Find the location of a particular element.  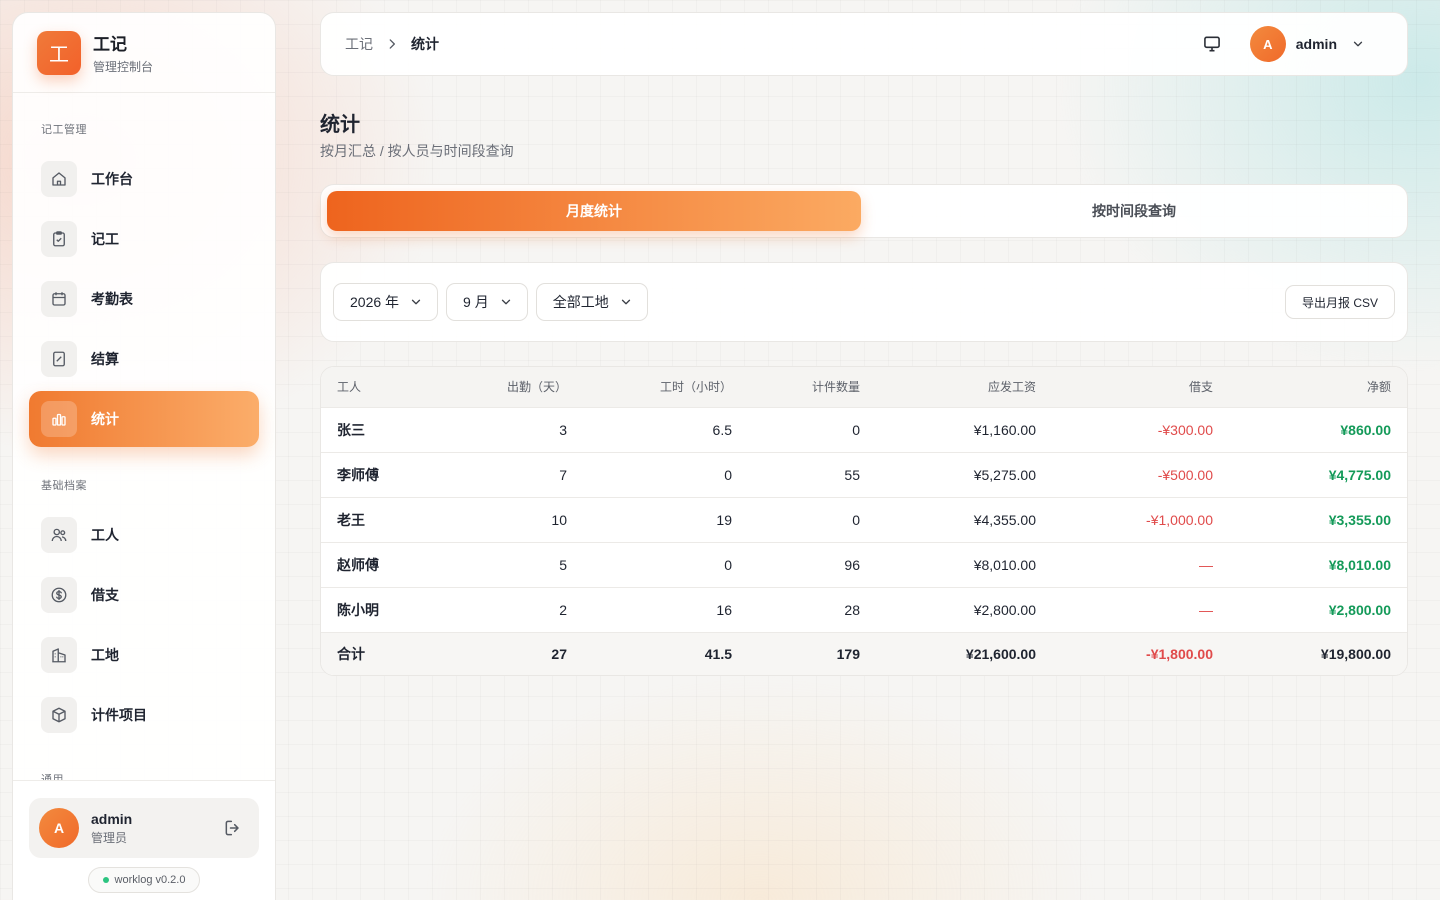

cell-total-wage: ¥21,600.00 is located at coordinates (1000, 654).